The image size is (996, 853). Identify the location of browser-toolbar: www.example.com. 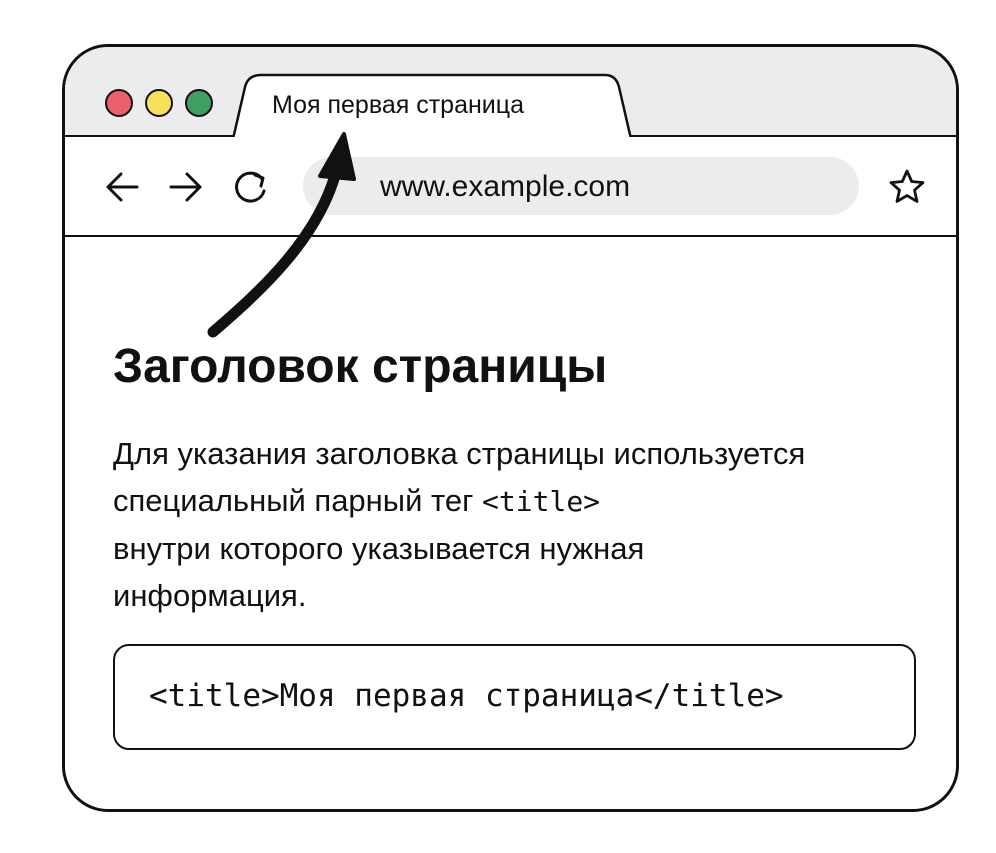
(510, 187).